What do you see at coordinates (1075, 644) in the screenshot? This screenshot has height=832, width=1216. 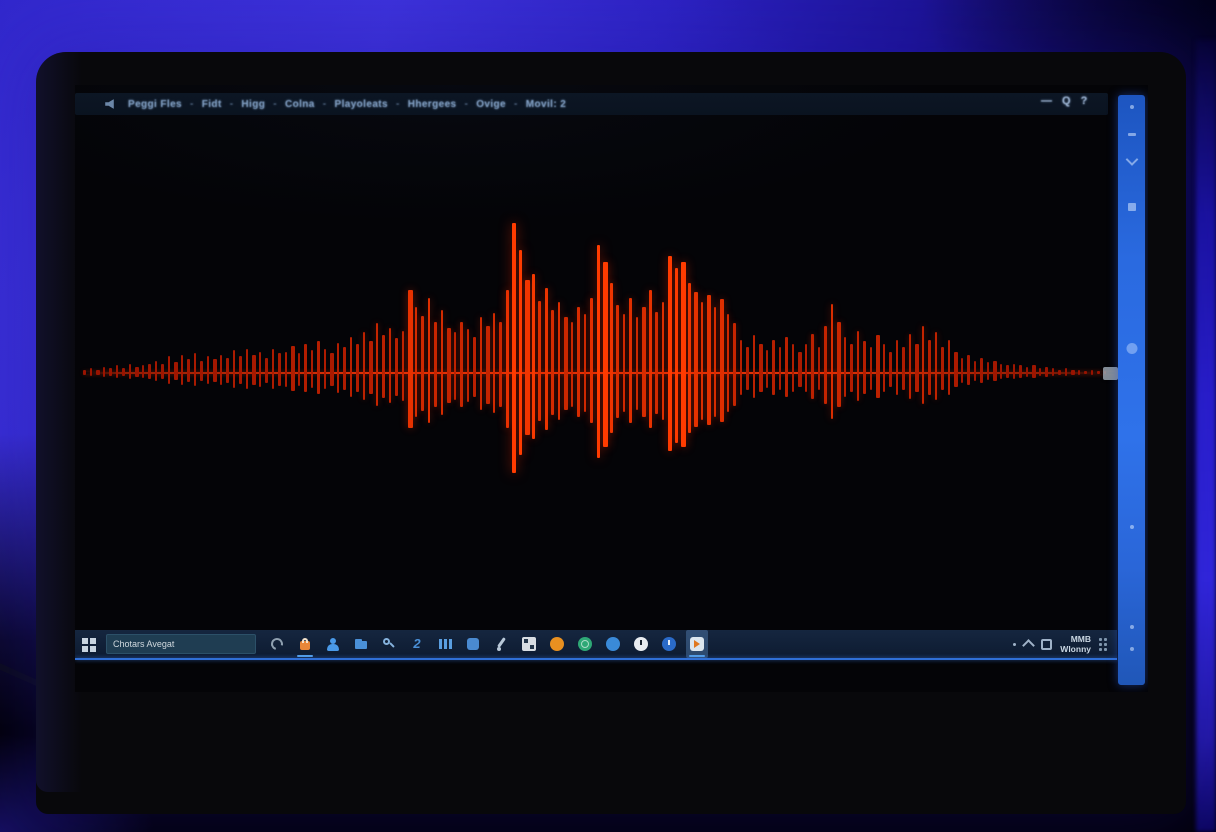 I see `tray-clock: MMB Wlonny` at bounding box center [1075, 644].